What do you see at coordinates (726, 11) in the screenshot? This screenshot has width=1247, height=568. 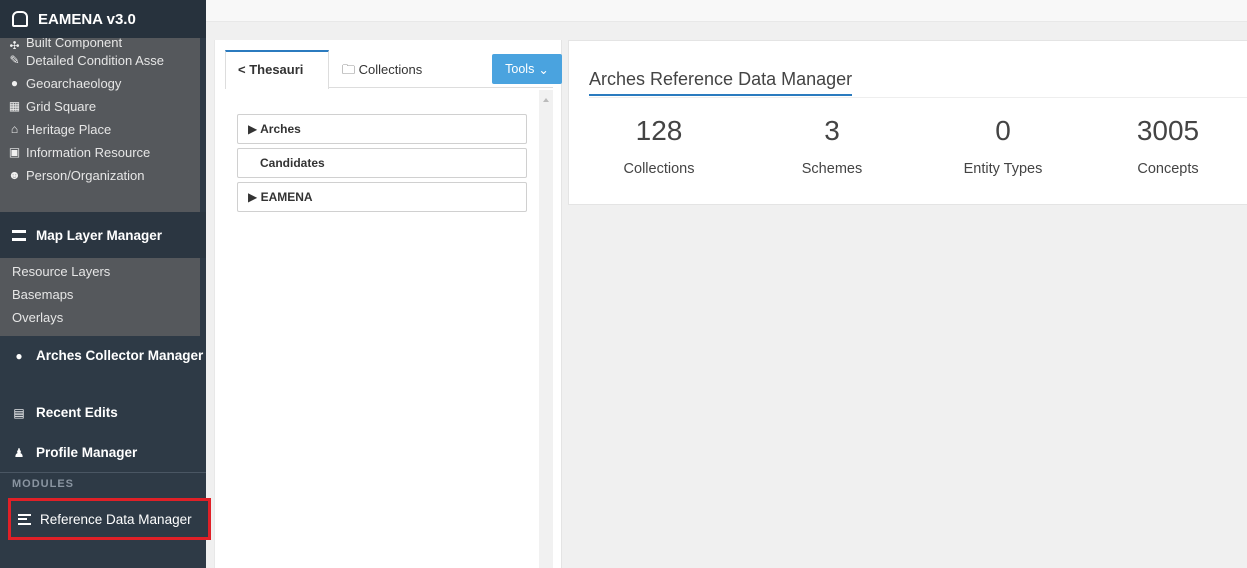 I see `top-bar` at bounding box center [726, 11].